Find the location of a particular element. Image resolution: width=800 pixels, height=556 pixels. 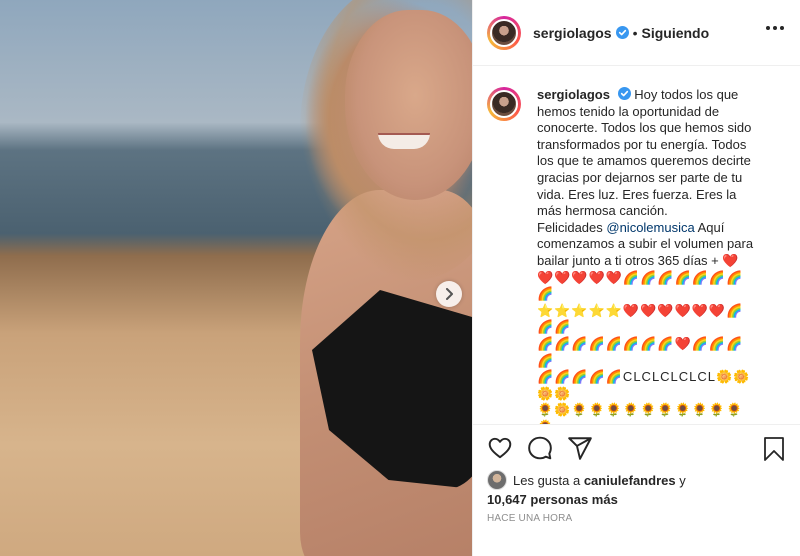

post-time-ago: HACE UNA HORA is located at coordinates (529, 518).